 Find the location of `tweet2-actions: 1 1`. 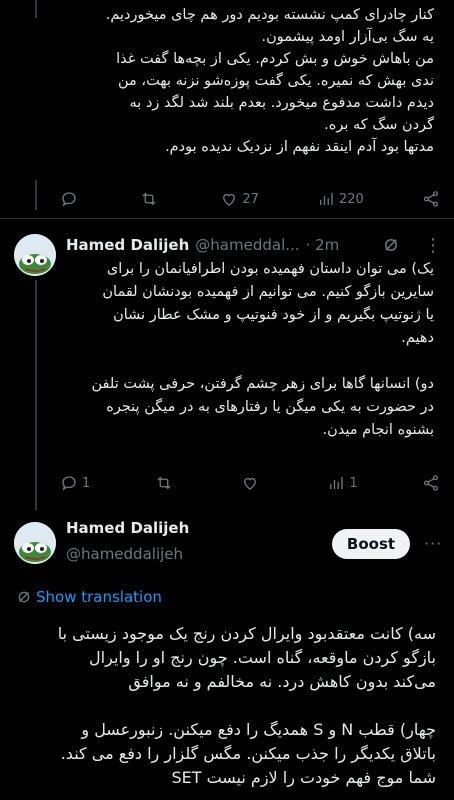

tweet2-actions: 1 1 is located at coordinates (250, 483).